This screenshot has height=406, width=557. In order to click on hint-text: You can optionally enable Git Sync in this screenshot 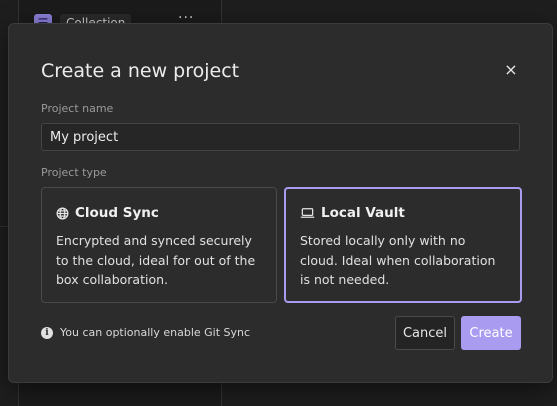, I will do `click(155, 332)`.